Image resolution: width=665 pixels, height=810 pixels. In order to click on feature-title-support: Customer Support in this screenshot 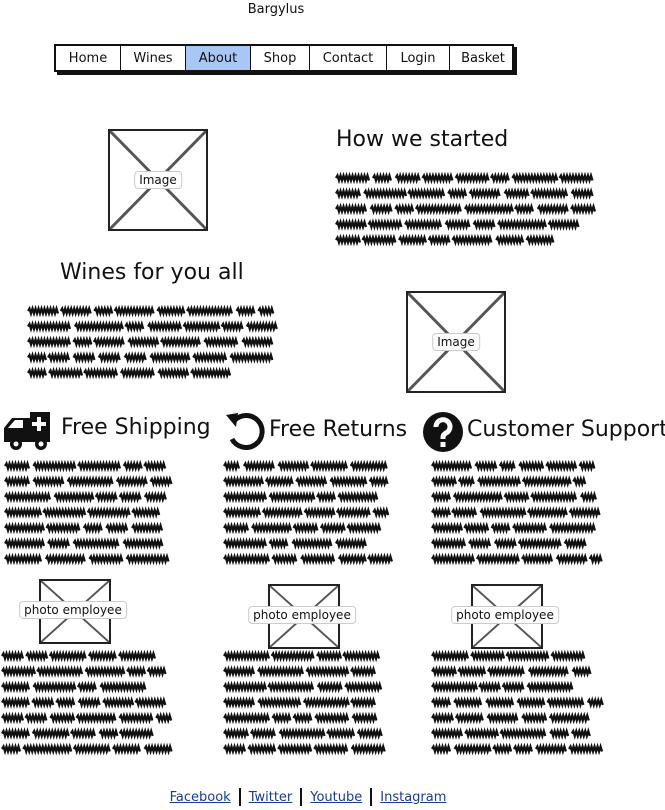, I will do `click(566, 429)`.